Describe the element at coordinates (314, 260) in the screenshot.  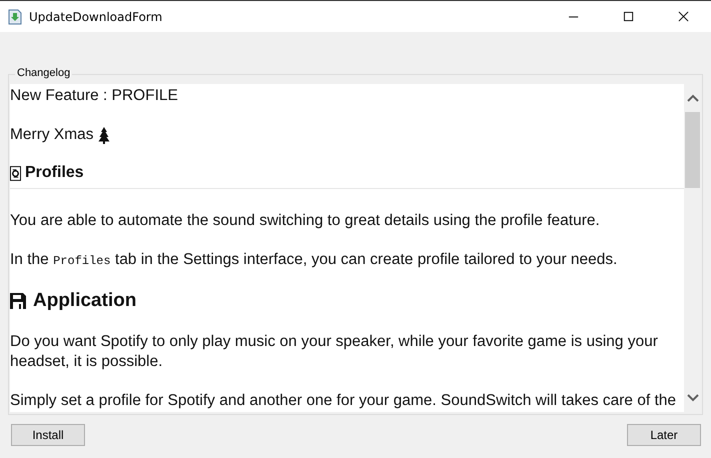
I see `changelog-paragraph: In the Profiles tab in the Settings interface, you can create profile tailored to your needs.` at that location.